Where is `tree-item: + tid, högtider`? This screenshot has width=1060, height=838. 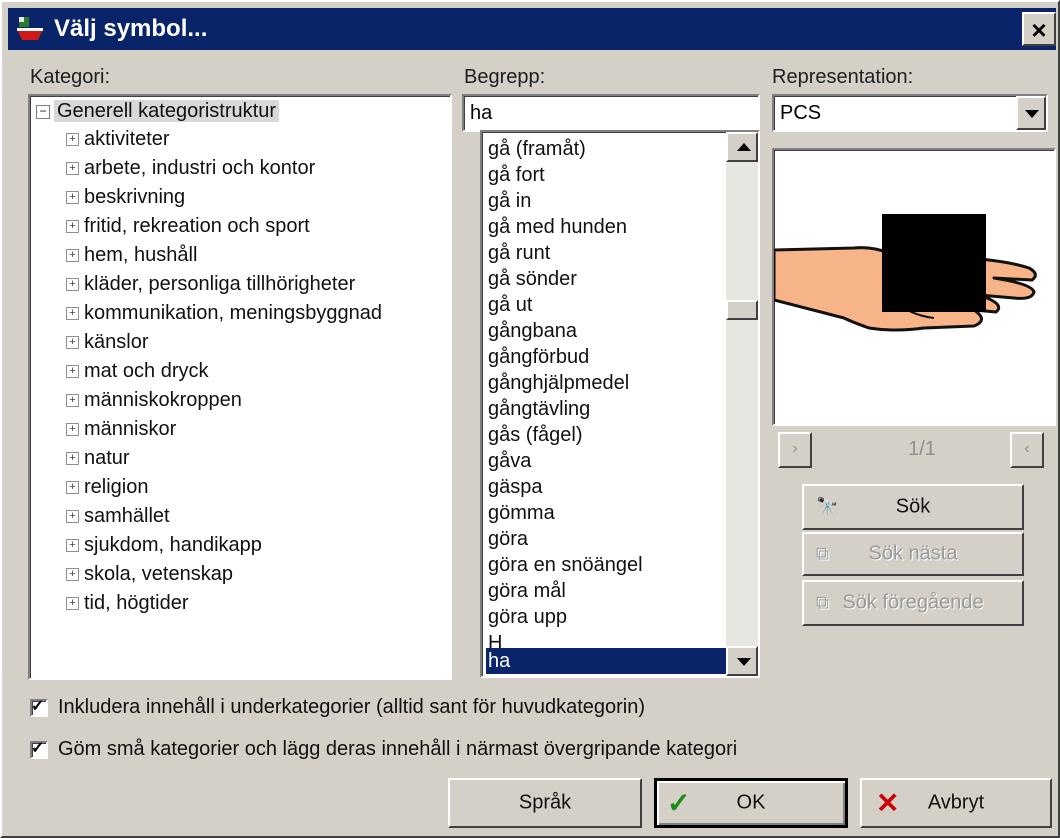 tree-item: + tid, högtider is located at coordinates (127, 603).